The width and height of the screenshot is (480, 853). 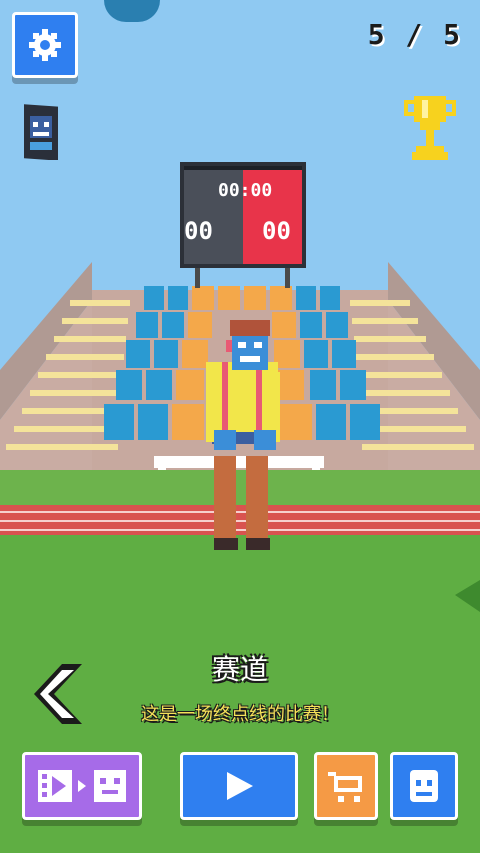 I want to click on character-face-icon, so click(x=424, y=786).